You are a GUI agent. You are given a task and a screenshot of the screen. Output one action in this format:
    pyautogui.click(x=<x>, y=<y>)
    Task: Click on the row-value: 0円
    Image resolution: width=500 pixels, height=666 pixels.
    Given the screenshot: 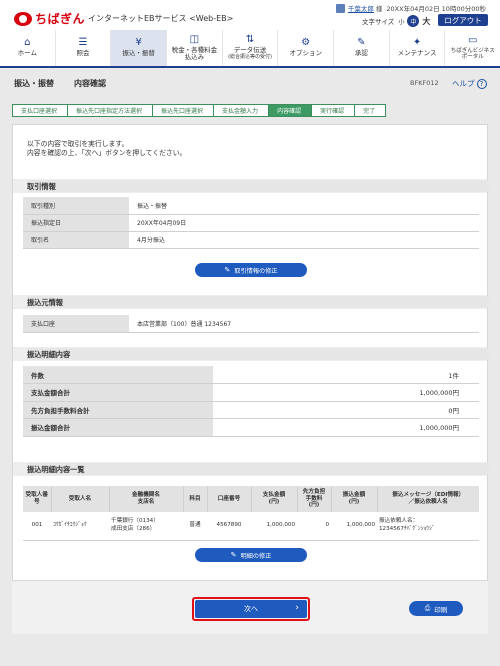 What is the action you would take?
    pyautogui.click(x=346, y=410)
    